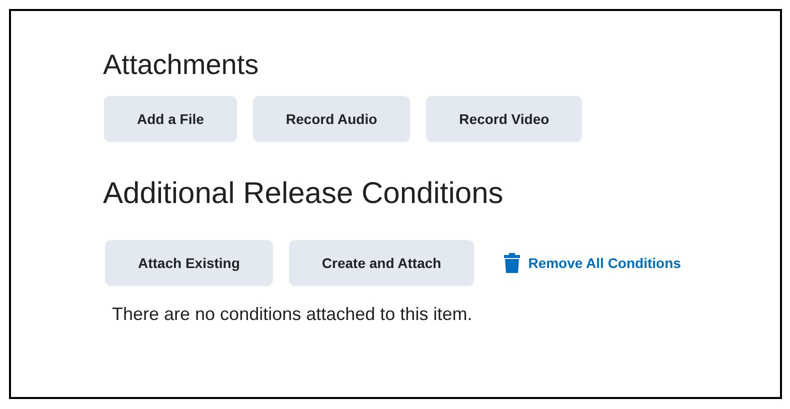  What do you see at coordinates (189, 263) in the screenshot?
I see `condition-button: Attach Existing` at bounding box center [189, 263].